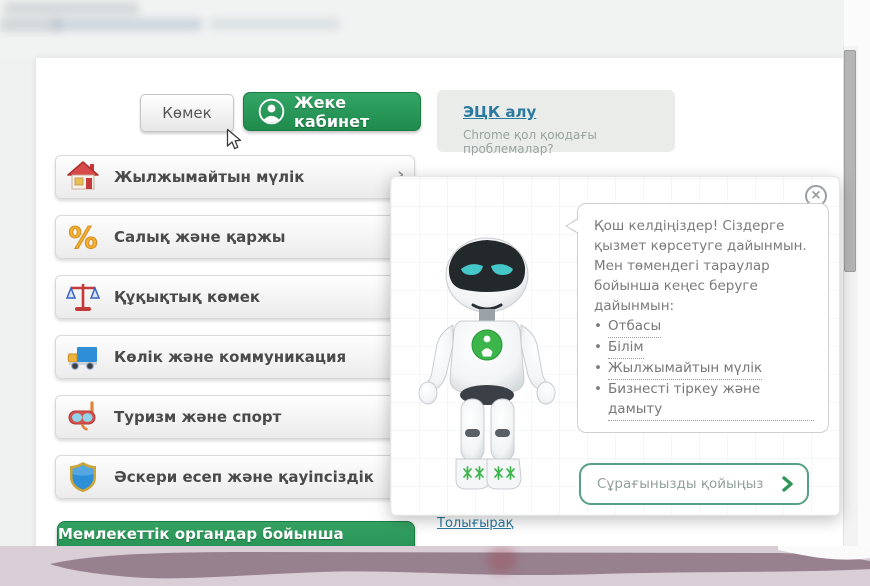 The image size is (870, 586). I want to click on sidebar-item-label: Көлік және коммуникация, so click(230, 357).